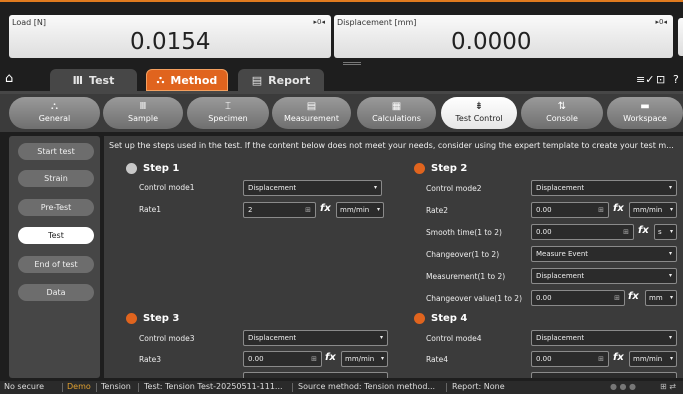 The image size is (683, 394). What do you see at coordinates (676, 79) in the screenshot?
I see `help-icon: ?` at bounding box center [676, 79].